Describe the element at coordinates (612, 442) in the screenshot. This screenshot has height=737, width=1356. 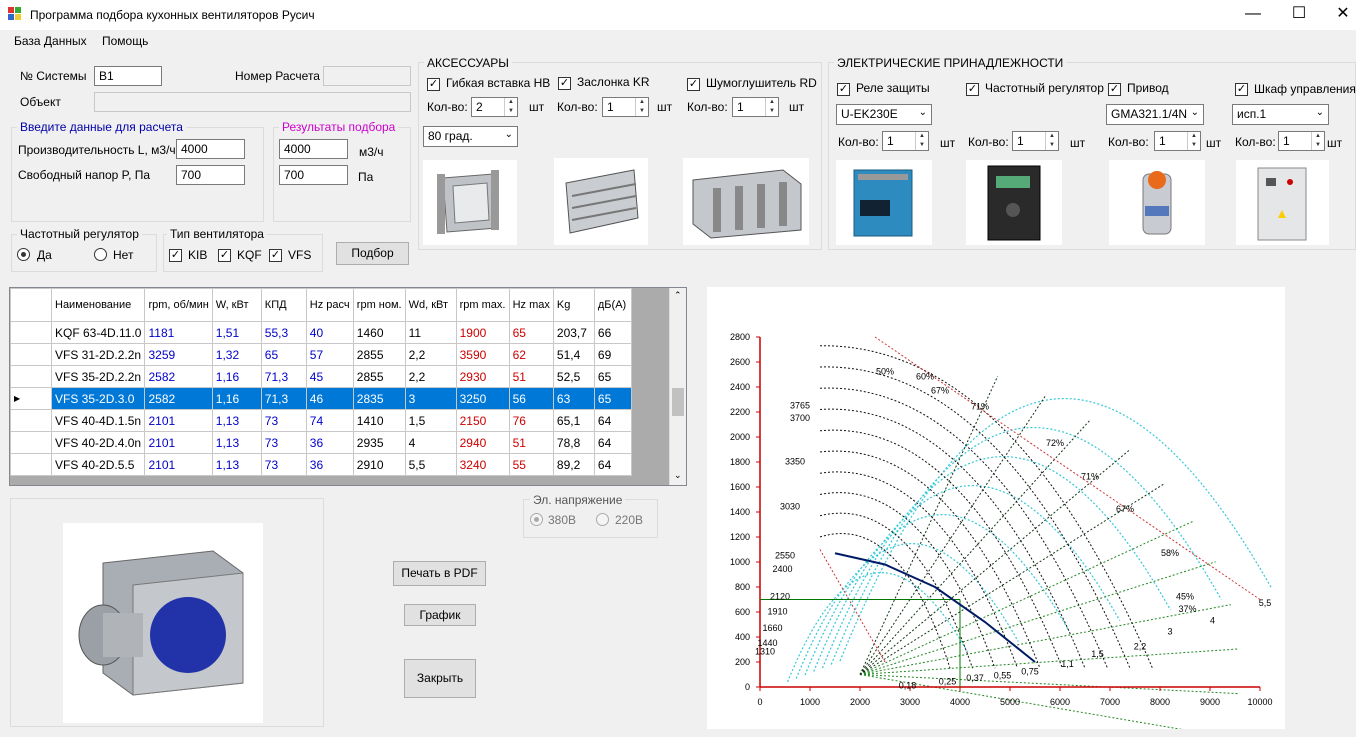
I see `table-cell: 64` at that location.